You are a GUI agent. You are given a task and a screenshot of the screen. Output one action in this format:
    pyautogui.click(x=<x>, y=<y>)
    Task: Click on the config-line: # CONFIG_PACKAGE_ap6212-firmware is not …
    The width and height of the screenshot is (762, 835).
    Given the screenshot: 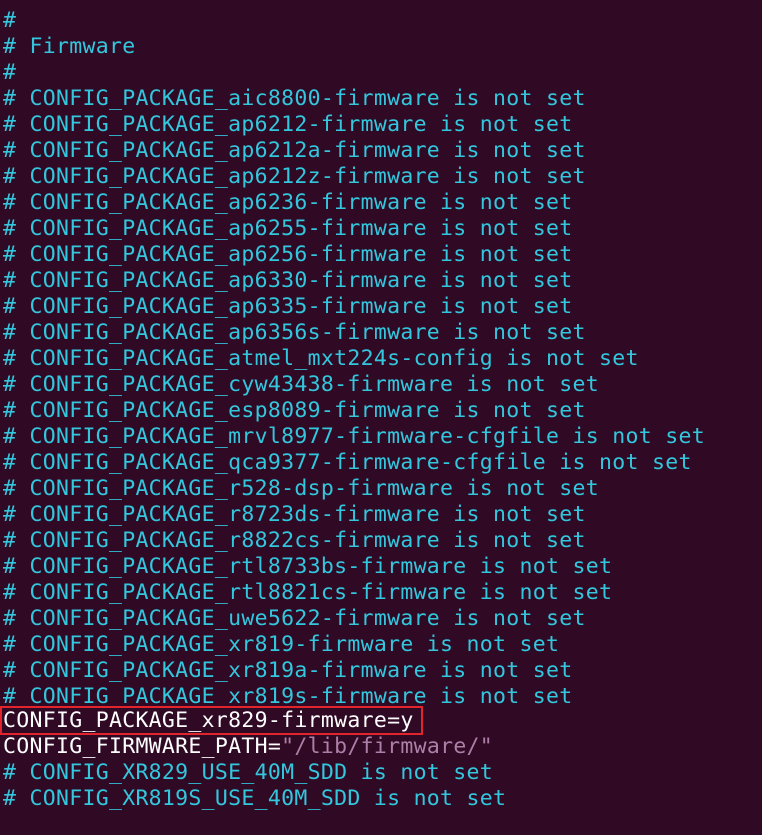 What is the action you would take?
    pyautogui.click(x=288, y=124)
    